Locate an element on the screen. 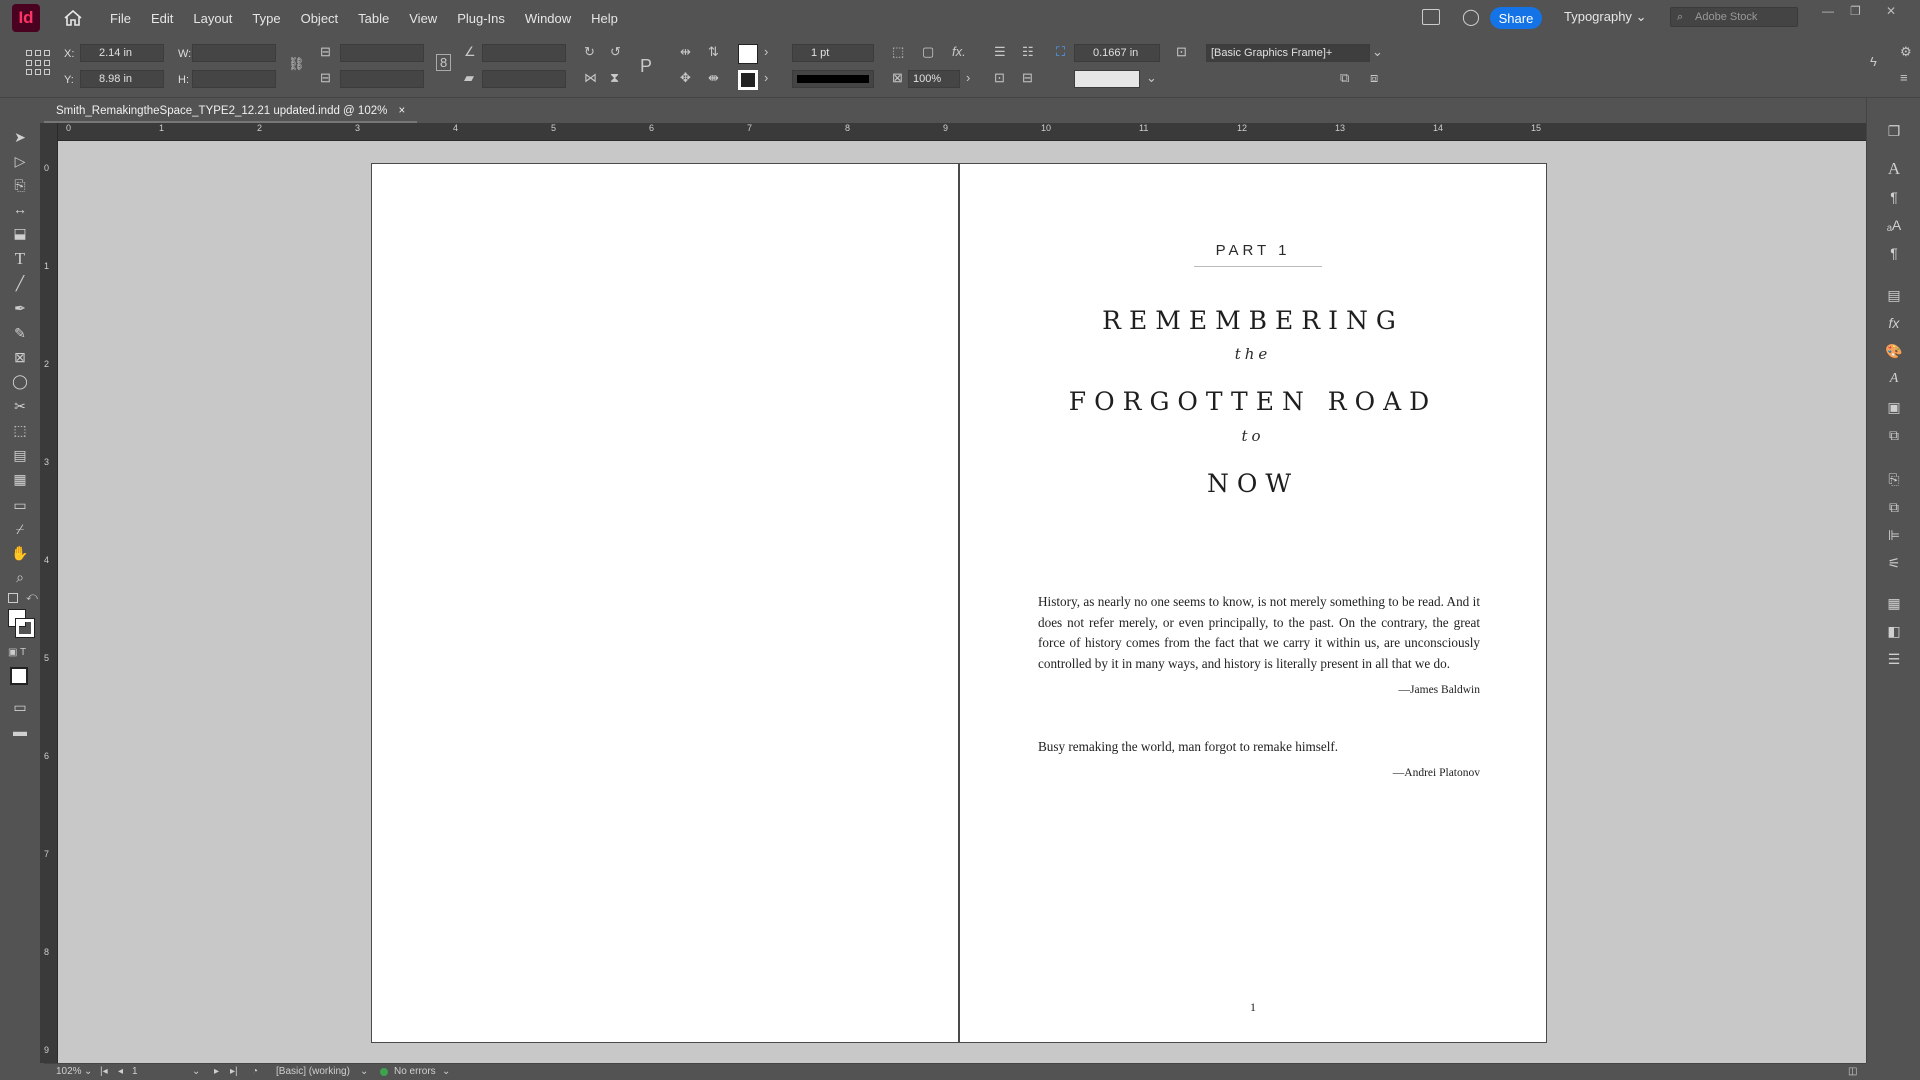  opacity-menu-icon: › is located at coordinates (968, 77).